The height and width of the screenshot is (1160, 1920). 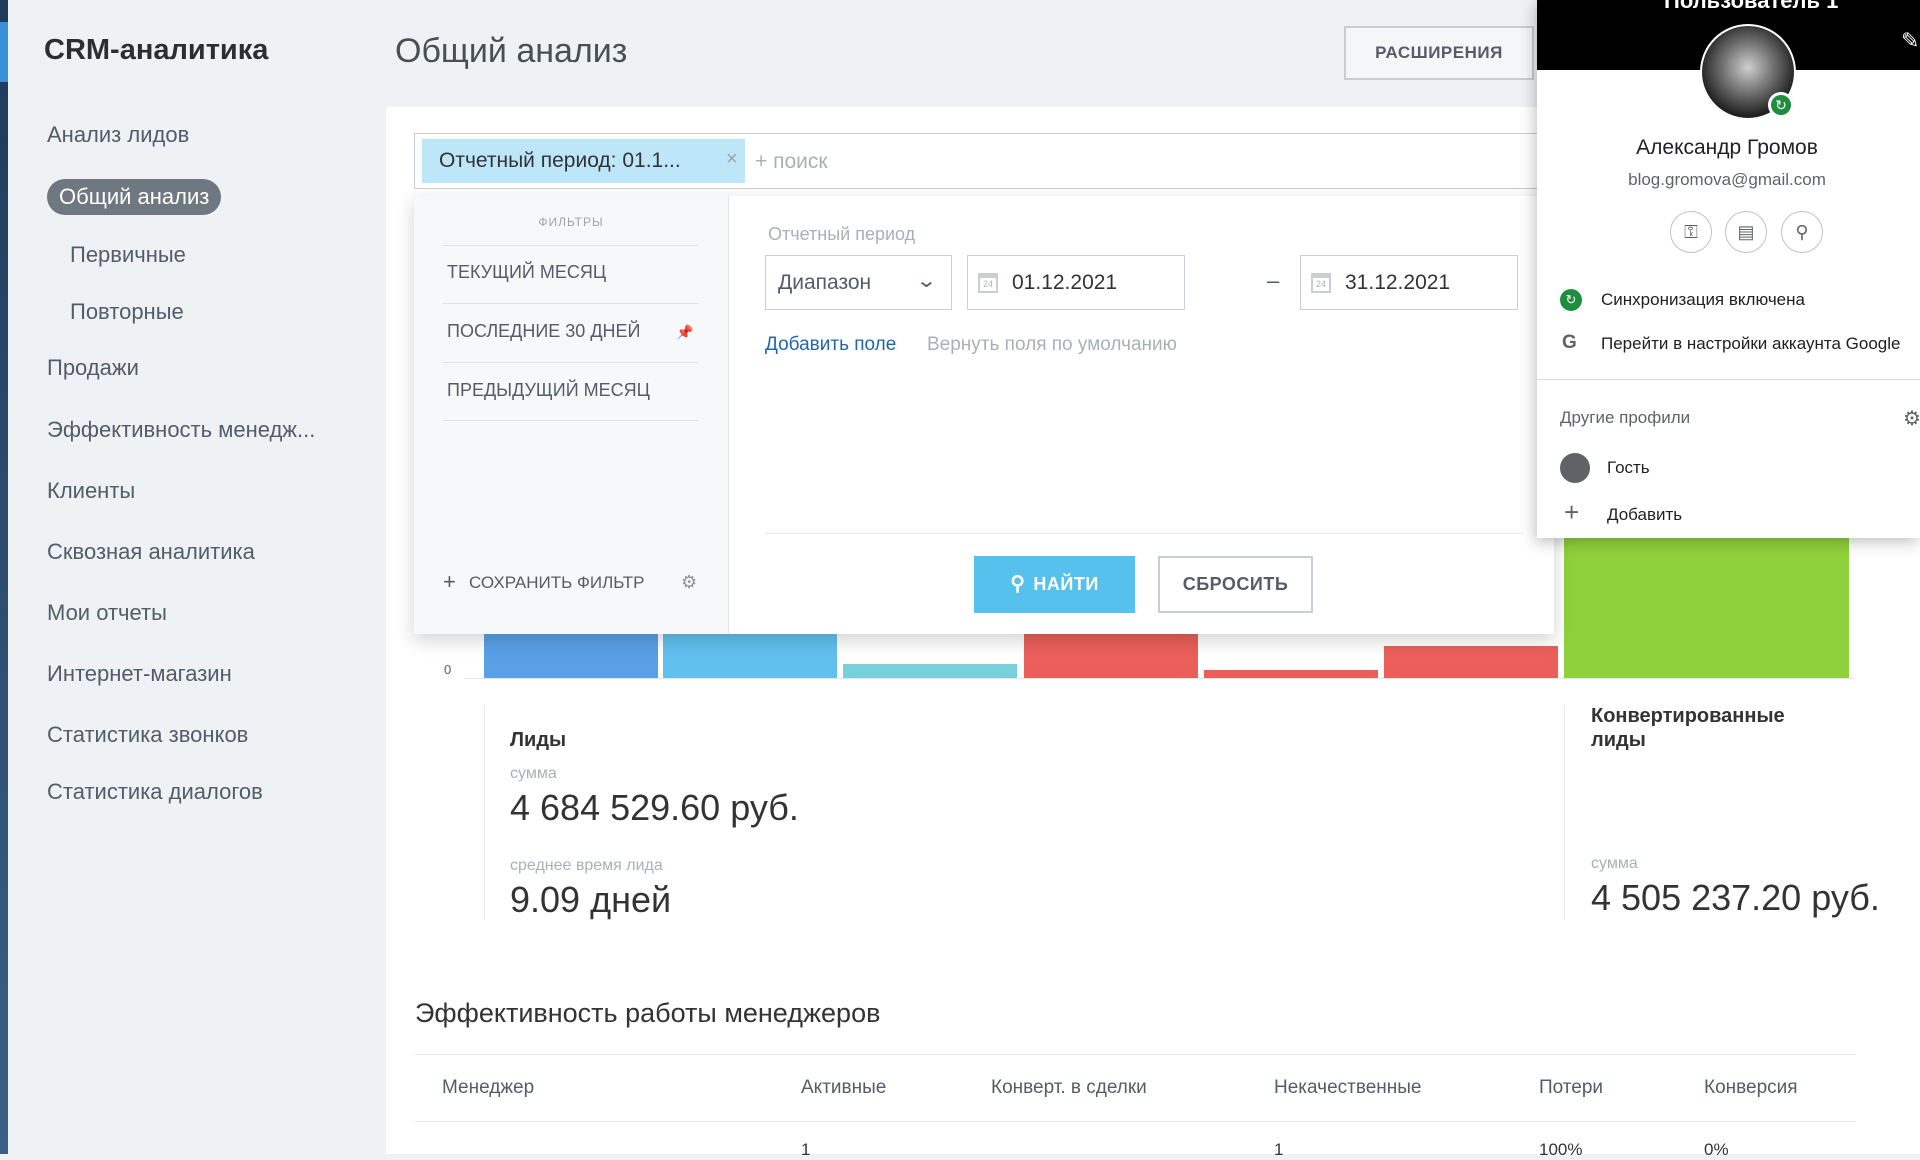 I want to click on sidebar-item-primary: Первичные, so click(x=128, y=255).